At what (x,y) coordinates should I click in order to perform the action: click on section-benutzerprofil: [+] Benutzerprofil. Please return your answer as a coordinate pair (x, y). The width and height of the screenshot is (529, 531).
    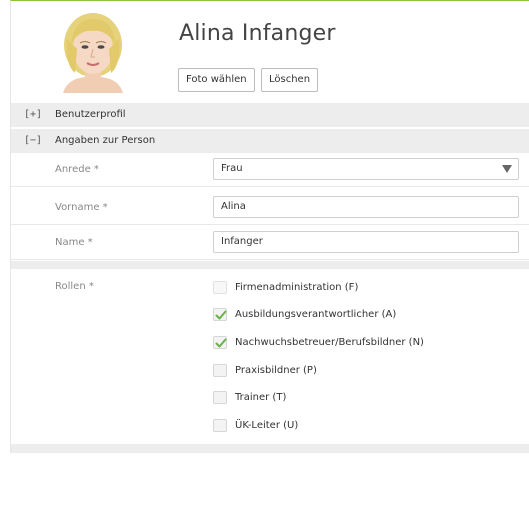
    Looking at the image, I should click on (270, 115).